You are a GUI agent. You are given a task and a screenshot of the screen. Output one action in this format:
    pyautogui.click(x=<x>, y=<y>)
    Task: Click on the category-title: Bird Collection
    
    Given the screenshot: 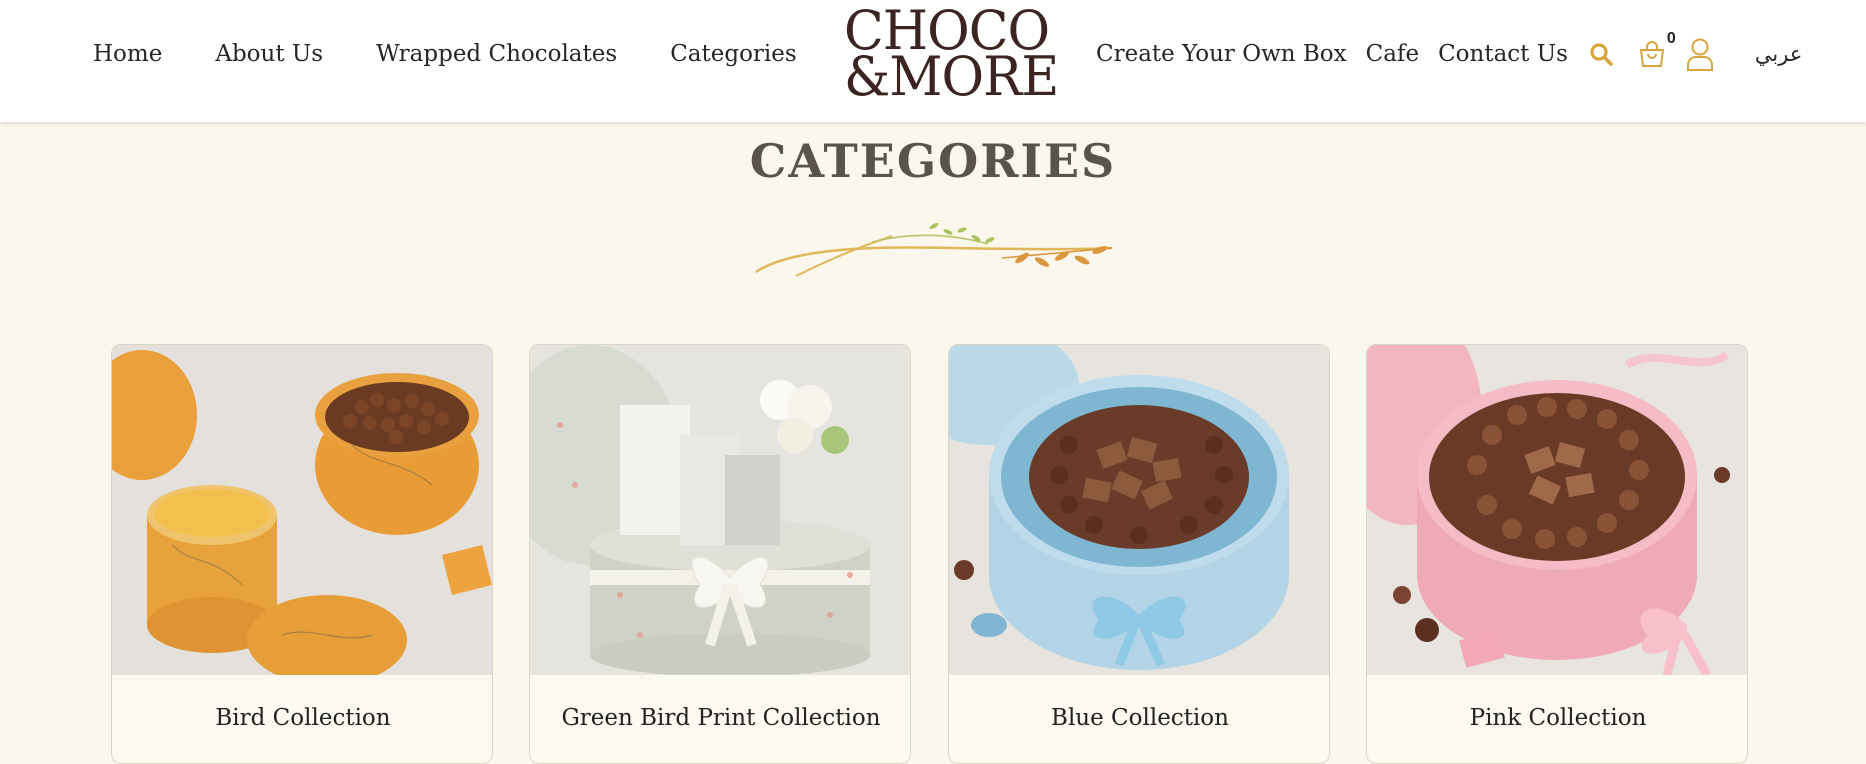 What is the action you would take?
    pyautogui.click(x=303, y=718)
    